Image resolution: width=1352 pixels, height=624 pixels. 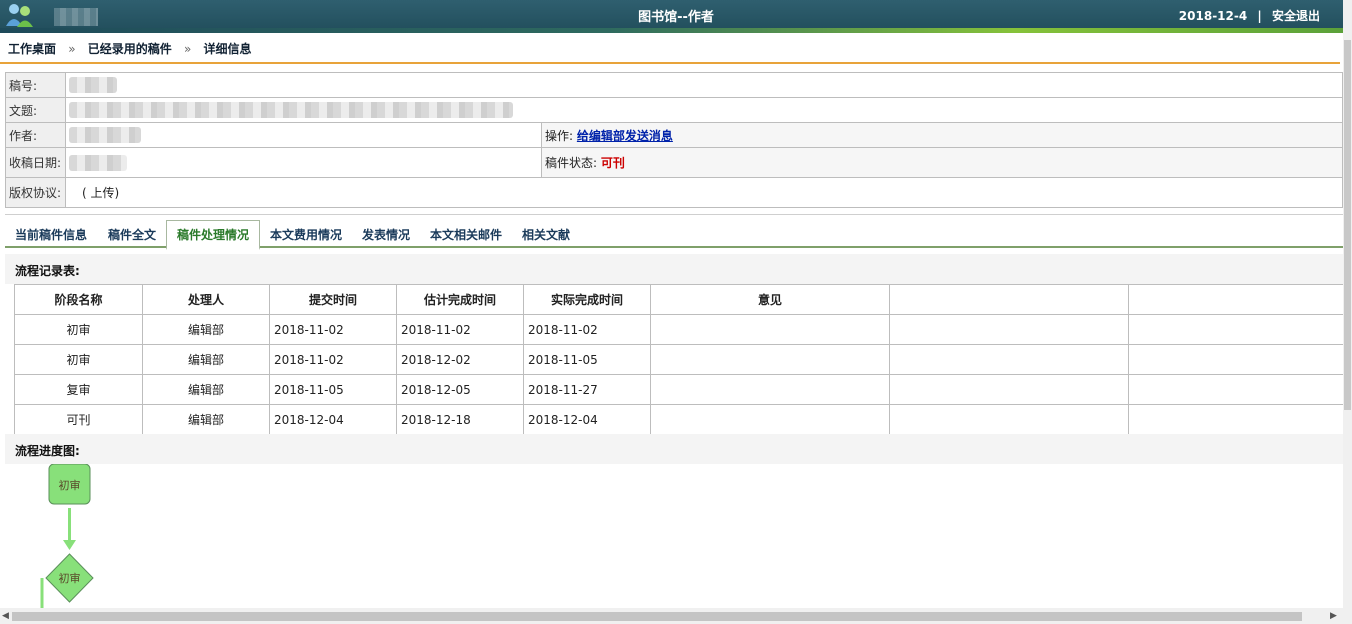 I want to click on table-row: 可刊 编辑部 2018-12-04 2018-12-18 2018-12-04, so click(x=679, y=419).